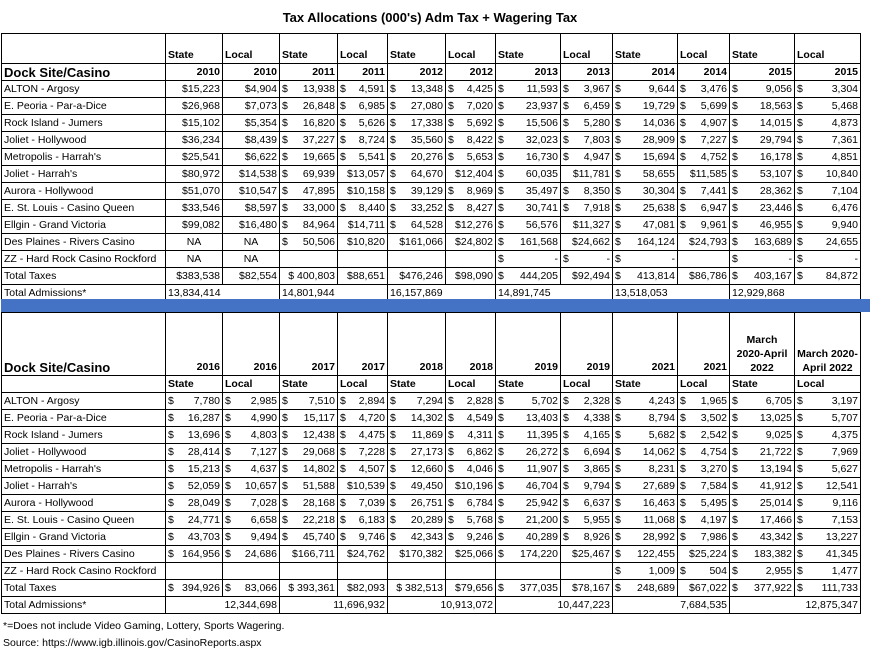  What do you see at coordinates (251, 174) in the screenshot?
I see `value-cell: $14,538` at bounding box center [251, 174].